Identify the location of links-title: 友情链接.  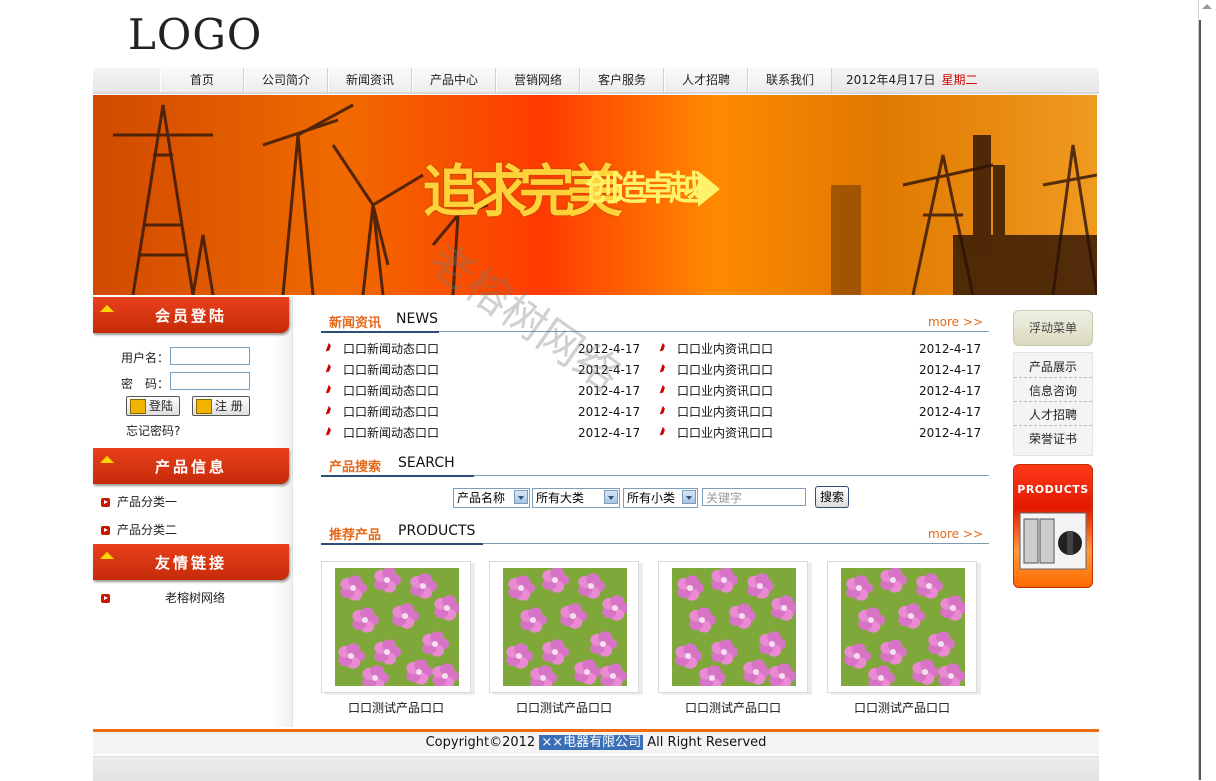
(190, 563).